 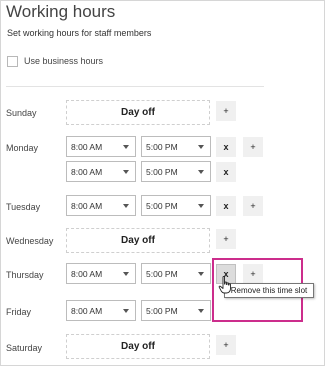 I want to click on business-hours-label: Use business hours, so click(x=64, y=61).